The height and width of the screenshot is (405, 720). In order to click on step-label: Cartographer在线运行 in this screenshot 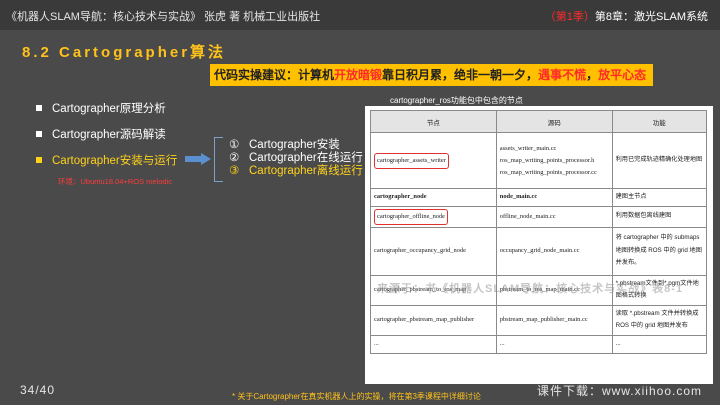, I will do `click(306, 158)`.